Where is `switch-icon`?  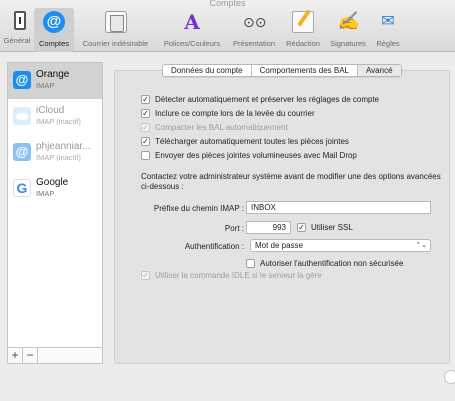
switch-icon is located at coordinates (19, 20).